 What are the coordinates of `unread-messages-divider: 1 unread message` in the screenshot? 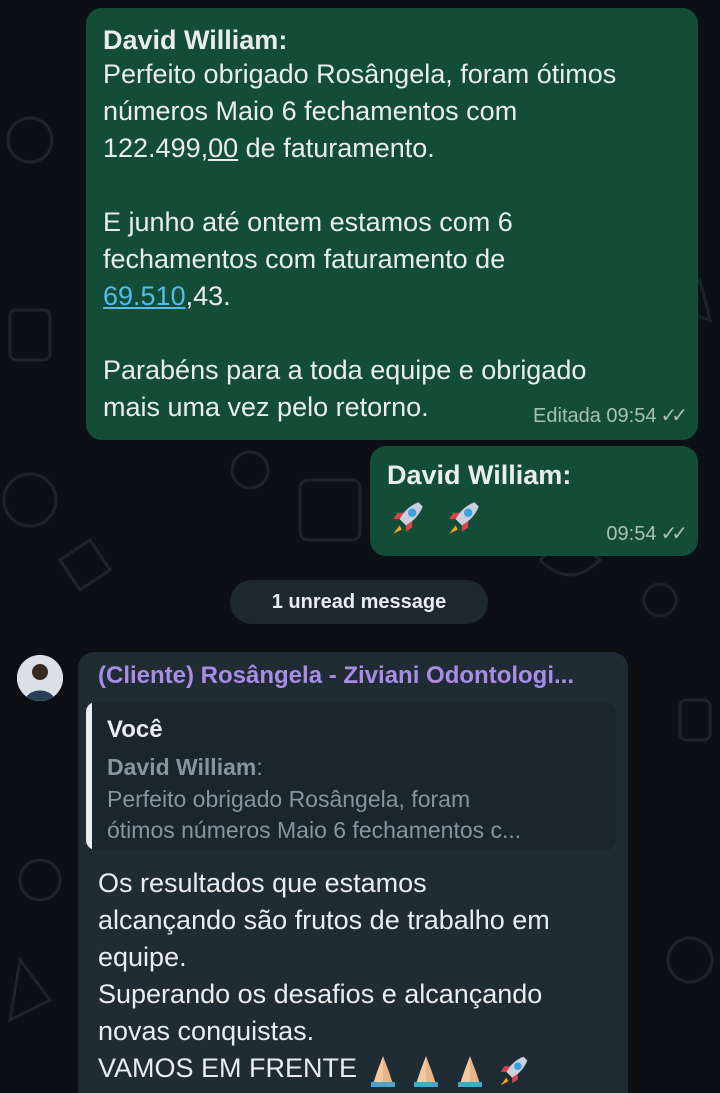 It's located at (359, 602).